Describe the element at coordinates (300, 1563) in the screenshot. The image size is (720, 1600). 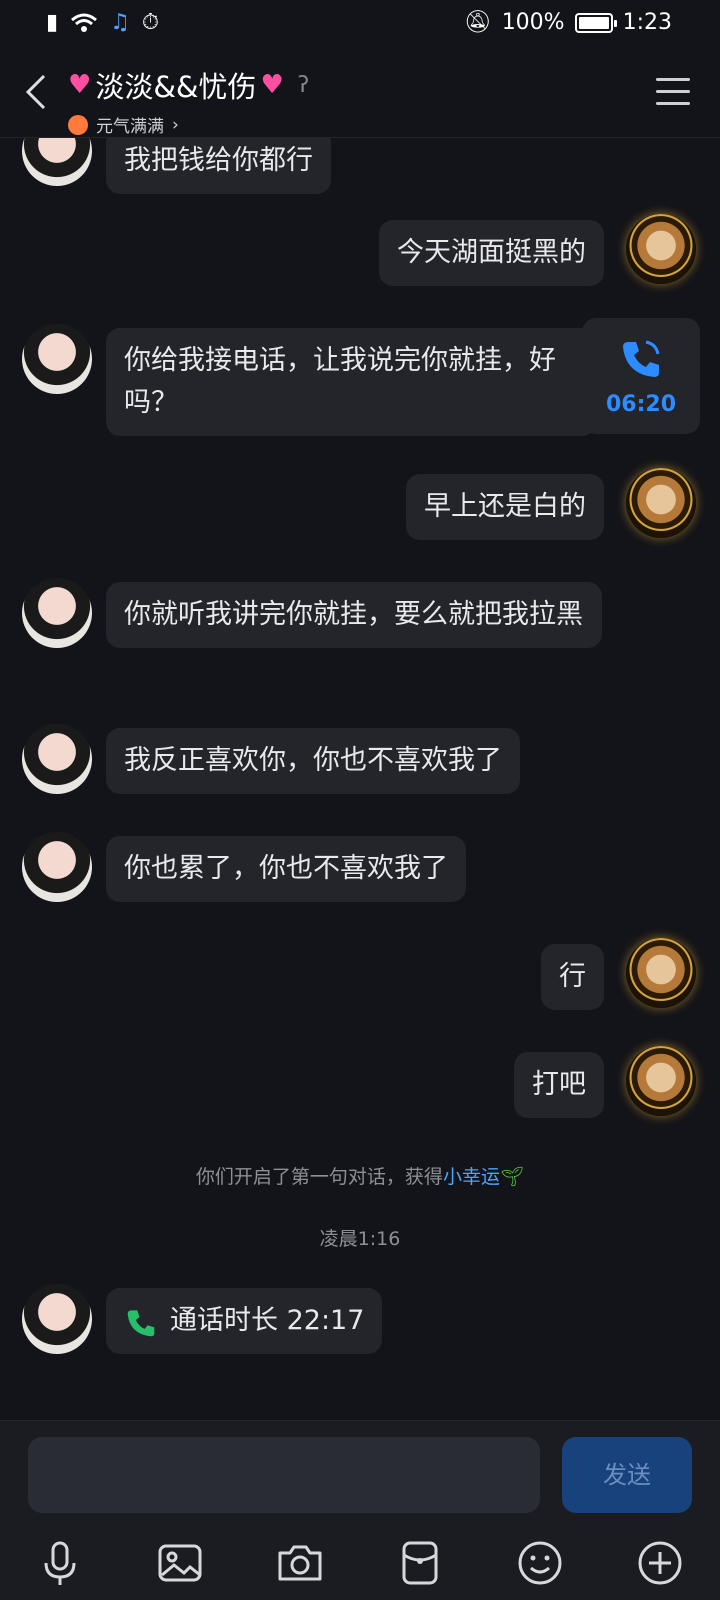
I see `camera-icon` at that location.